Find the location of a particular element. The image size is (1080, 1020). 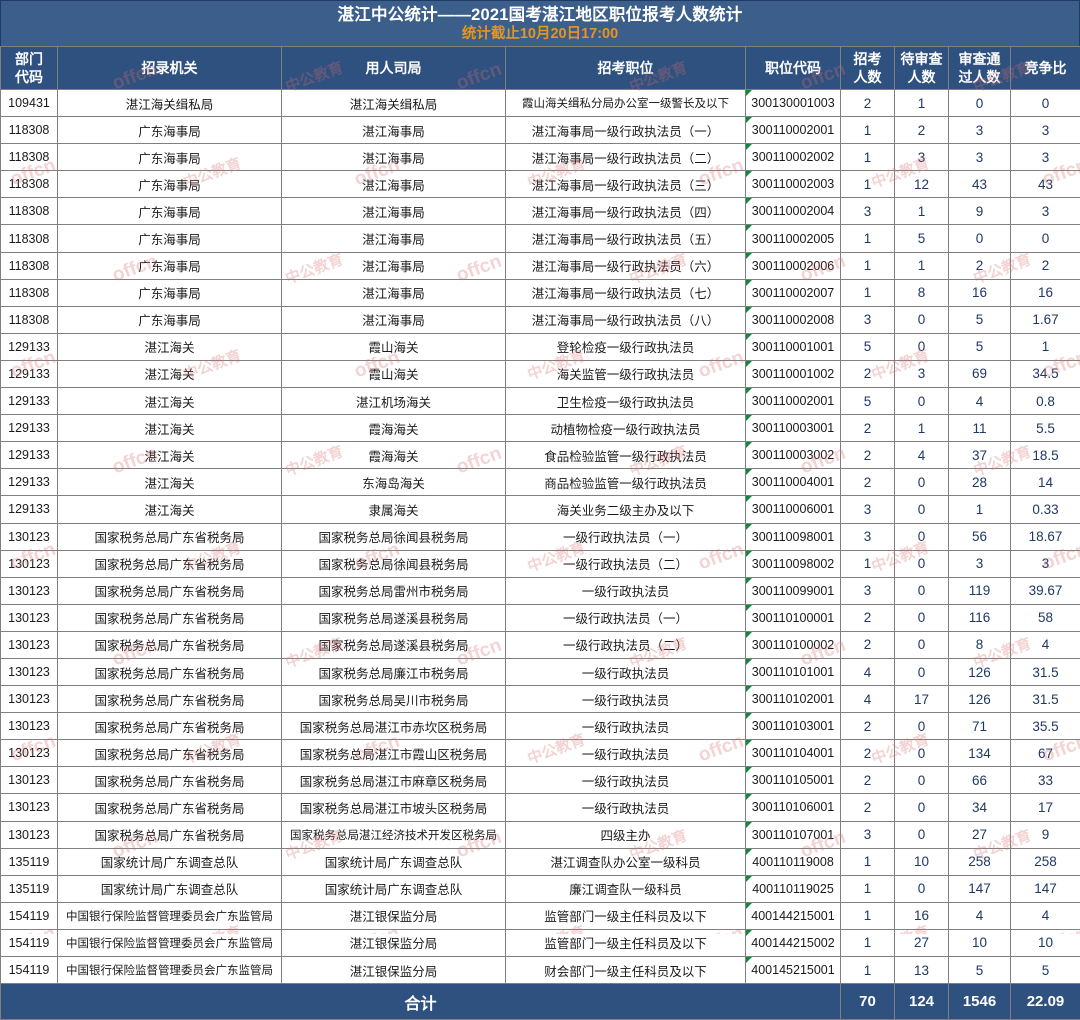

cell-ratio: 67 is located at coordinates (1045, 753).